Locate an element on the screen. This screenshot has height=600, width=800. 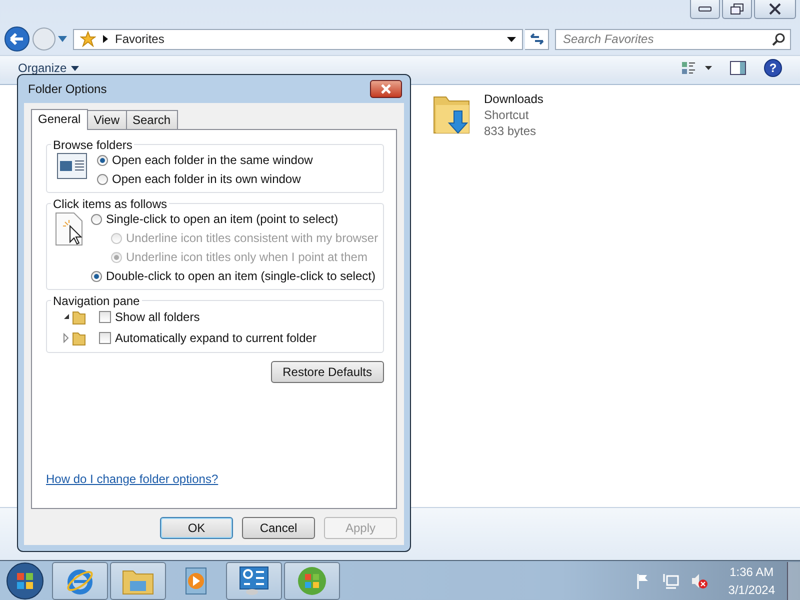
taskbar-app-button is located at coordinates (254, 581).